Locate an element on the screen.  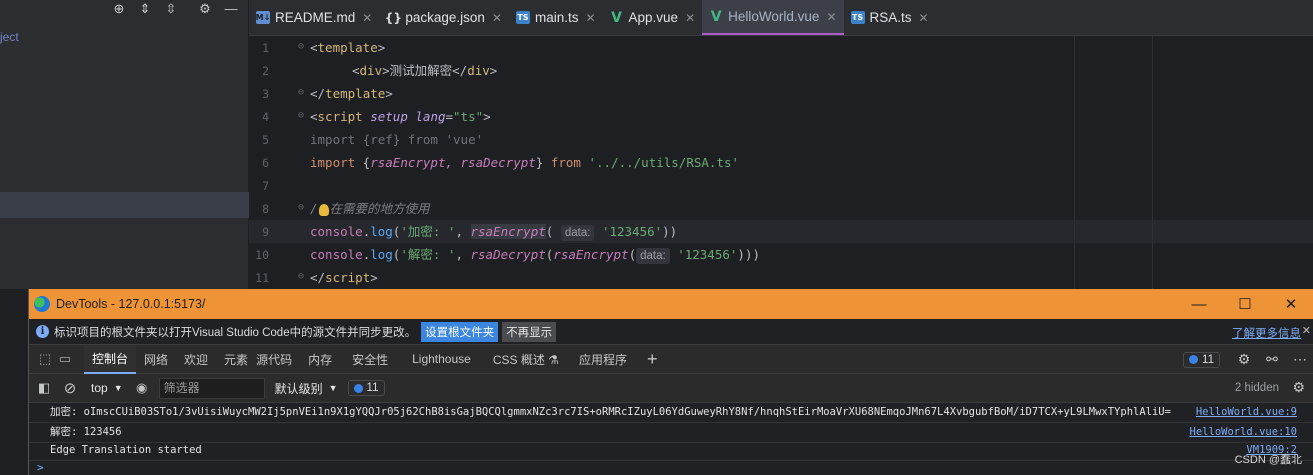
source-link: HelloWorld.vue:10 is located at coordinates (1243, 432).